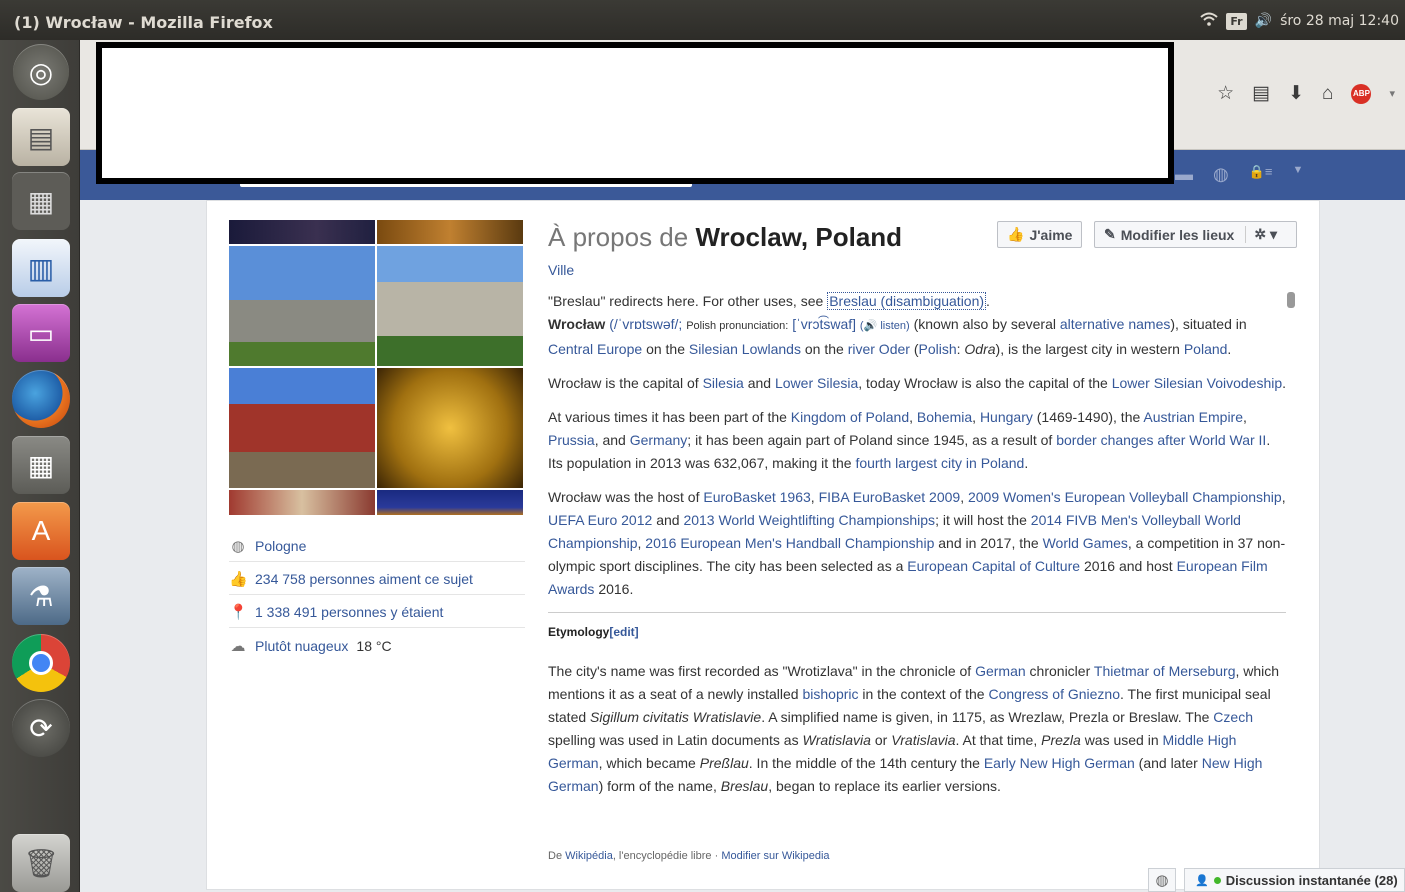 Image resolution: width=1405 pixels, height=892 pixels. What do you see at coordinates (1339, 21) in the screenshot?
I see `clock: śro 28 maj 12:40` at bounding box center [1339, 21].